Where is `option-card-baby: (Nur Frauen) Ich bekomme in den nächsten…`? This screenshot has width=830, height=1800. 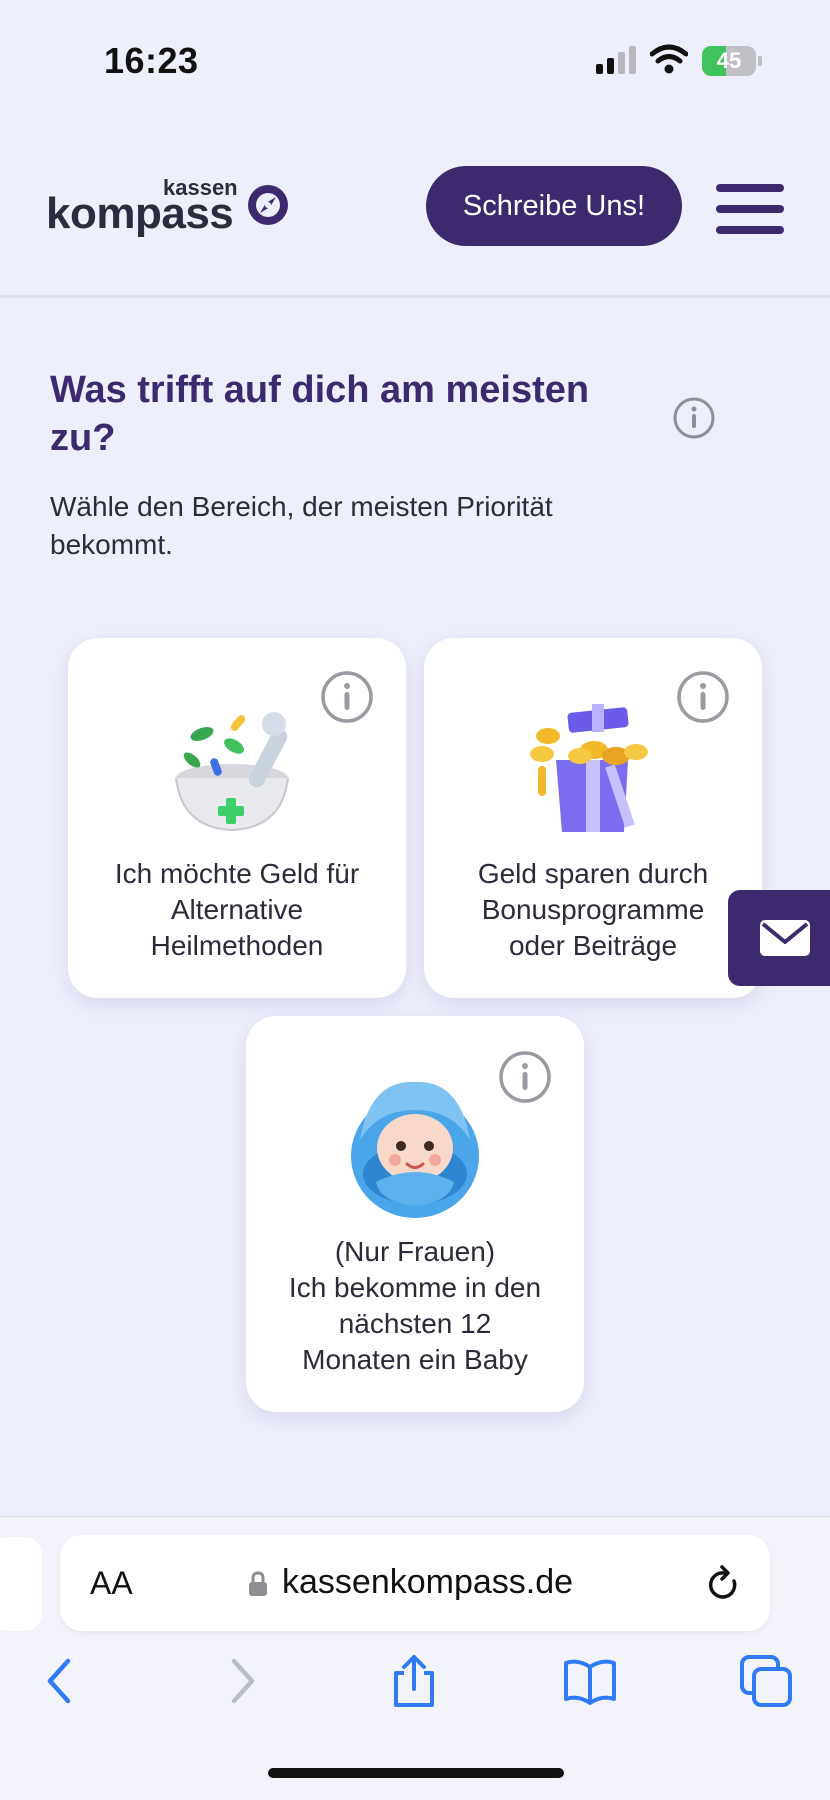 option-card-baby: (Nur Frauen) Ich bekomme in den nächsten… is located at coordinates (415, 1214).